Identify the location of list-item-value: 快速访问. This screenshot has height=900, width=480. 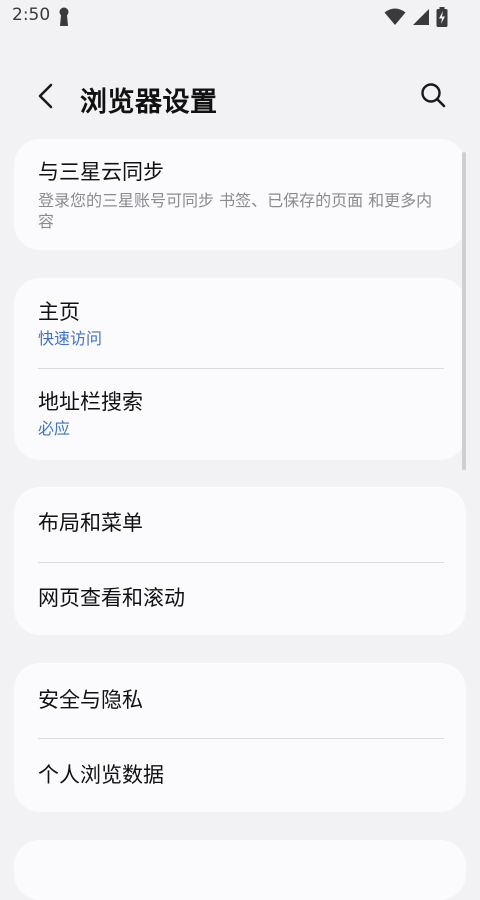
(70, 338).